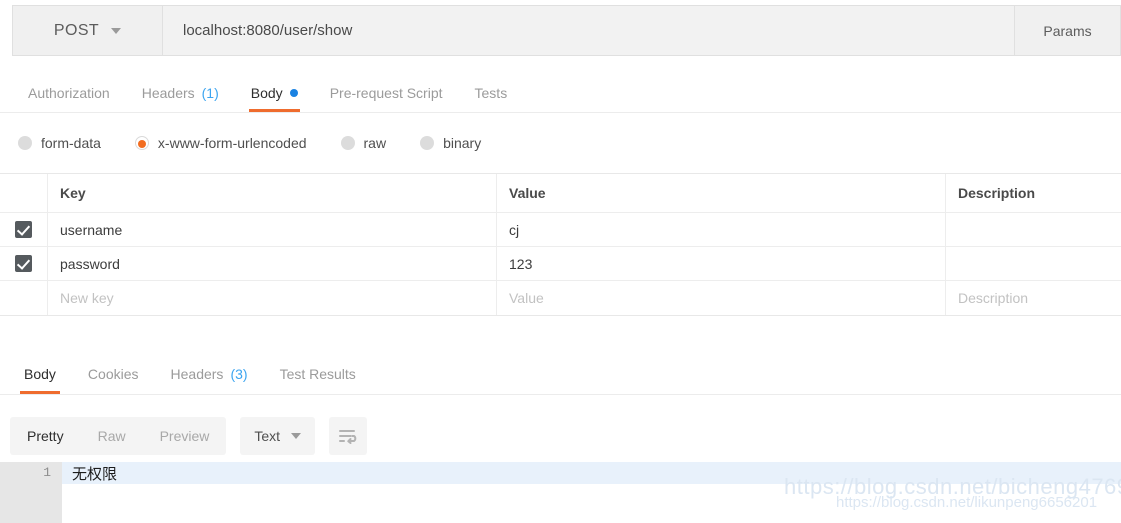 The height and width of the screenshot is (523, 1121). I want to click on new-row-value-placeholder: Value, so click(526, 298).